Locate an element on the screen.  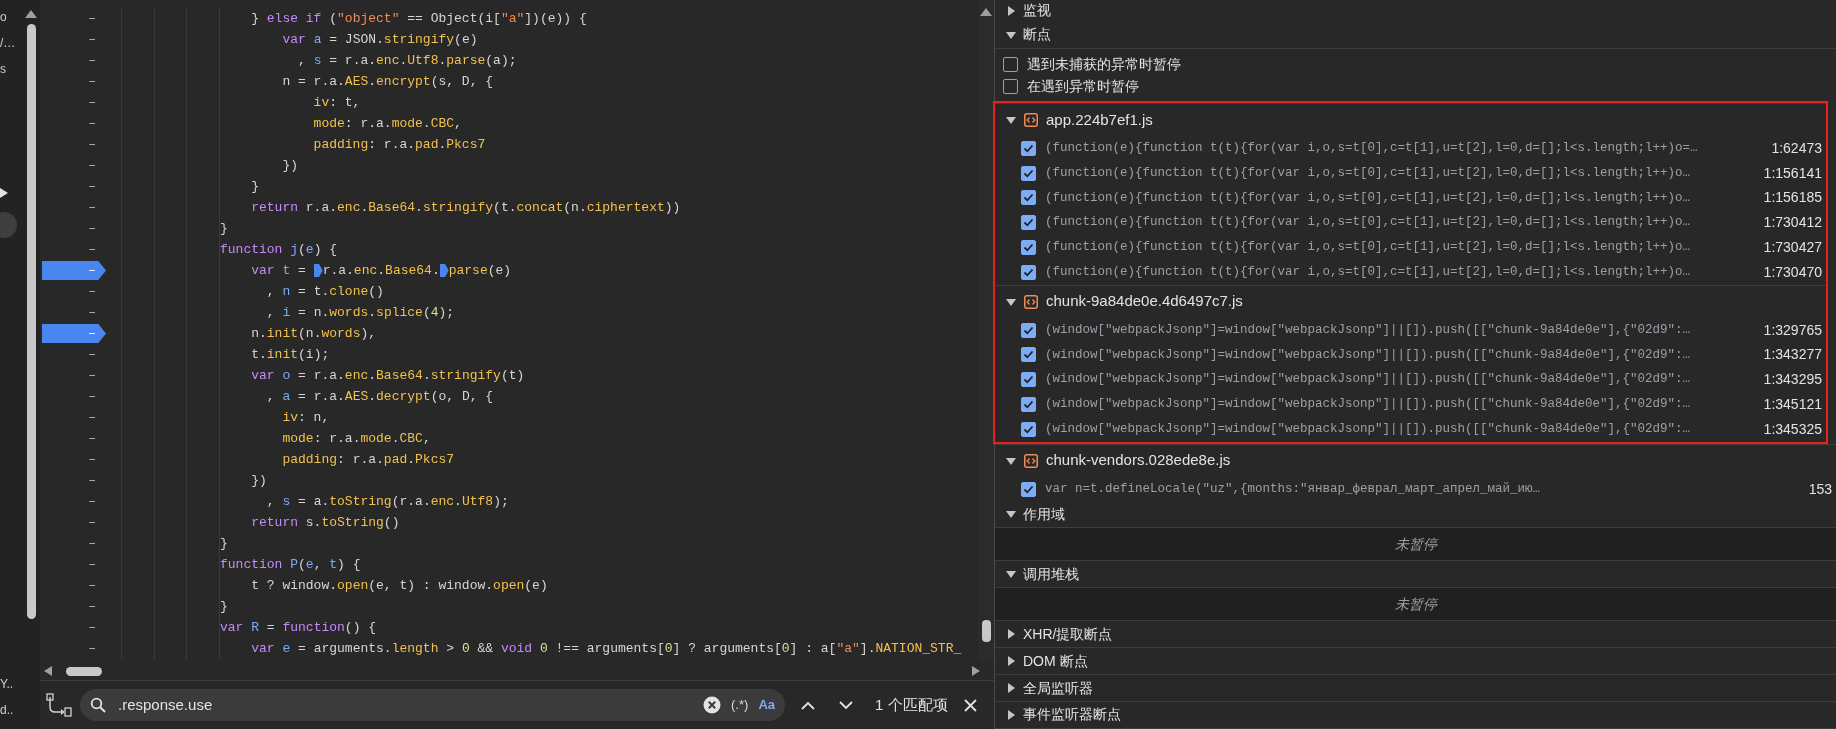
file-header: app.224b7ef1.js is located at coordinates (1410, 119).